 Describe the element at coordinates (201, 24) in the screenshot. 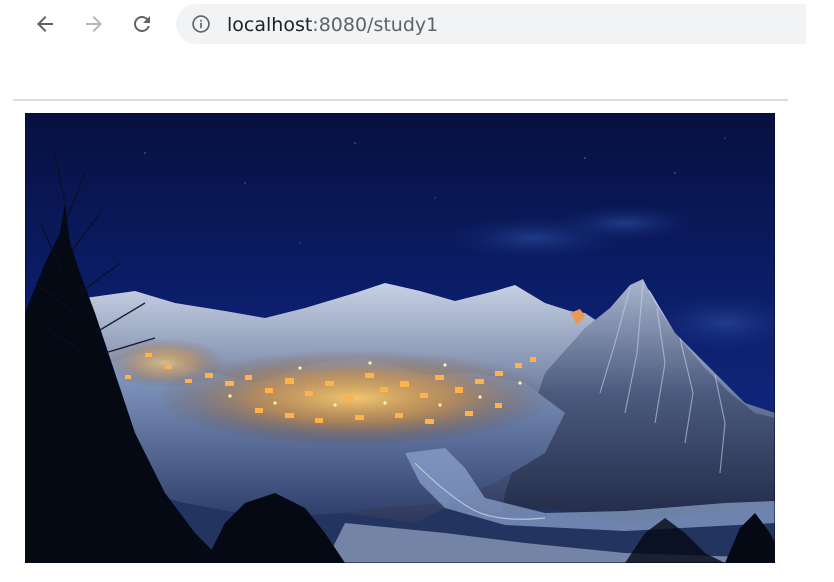

I see `info-icon` at that location.